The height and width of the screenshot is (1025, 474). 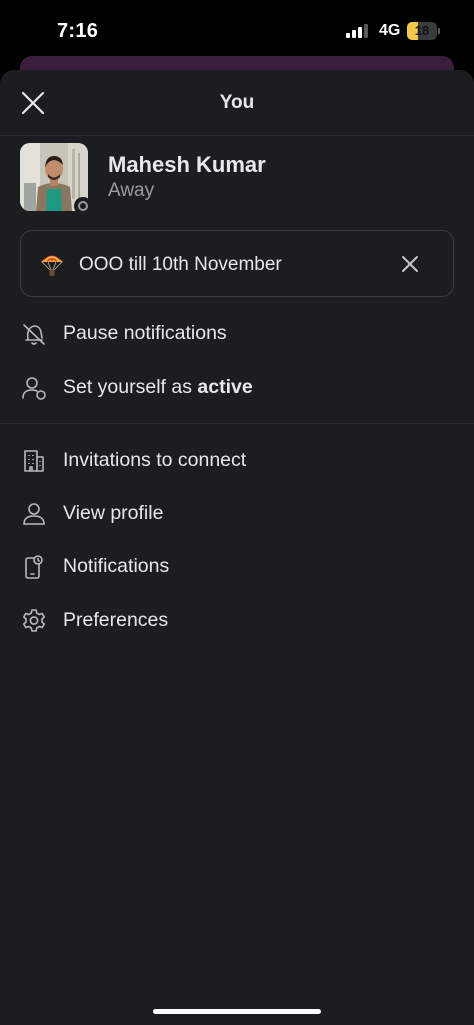 What do you see at coordinates (116, 620) in the screenshot?
I see `menu-item-label: Preferences` at bounding box center [116, 620].